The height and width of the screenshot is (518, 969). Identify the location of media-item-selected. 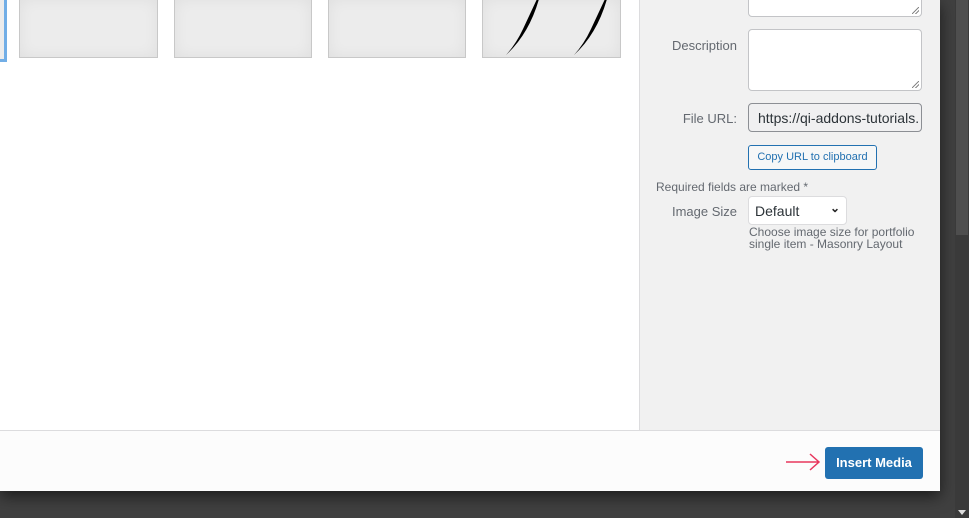
(3, 31).